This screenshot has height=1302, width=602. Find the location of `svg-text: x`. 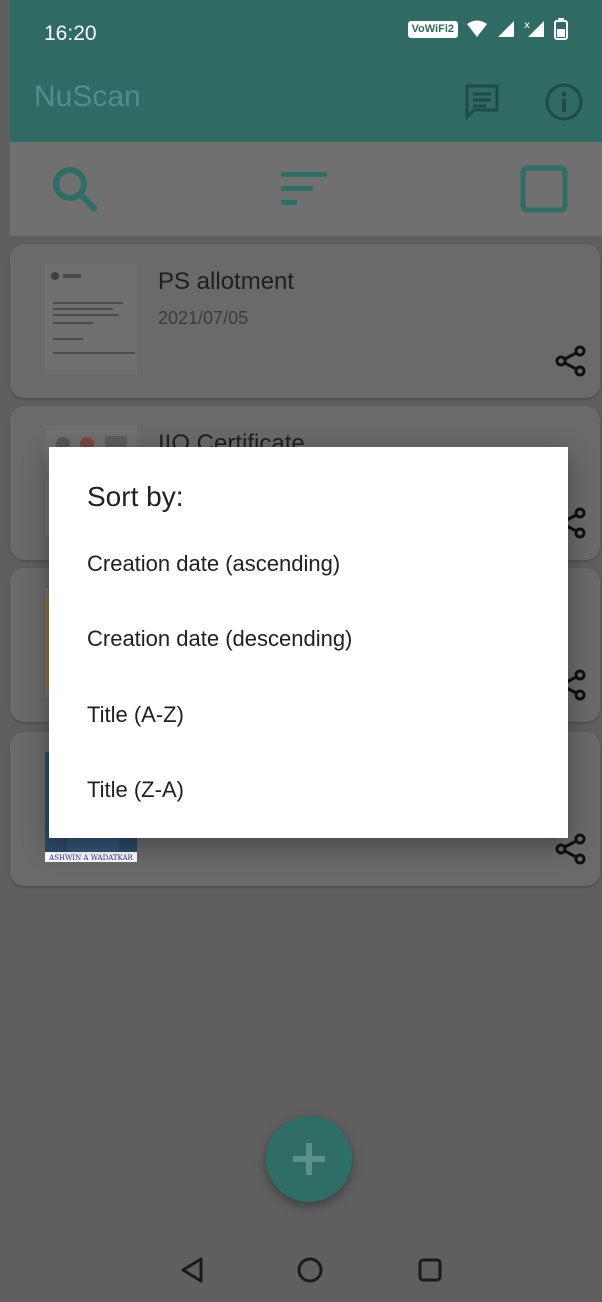

svg-text: x is located at coordinates (527, 25).